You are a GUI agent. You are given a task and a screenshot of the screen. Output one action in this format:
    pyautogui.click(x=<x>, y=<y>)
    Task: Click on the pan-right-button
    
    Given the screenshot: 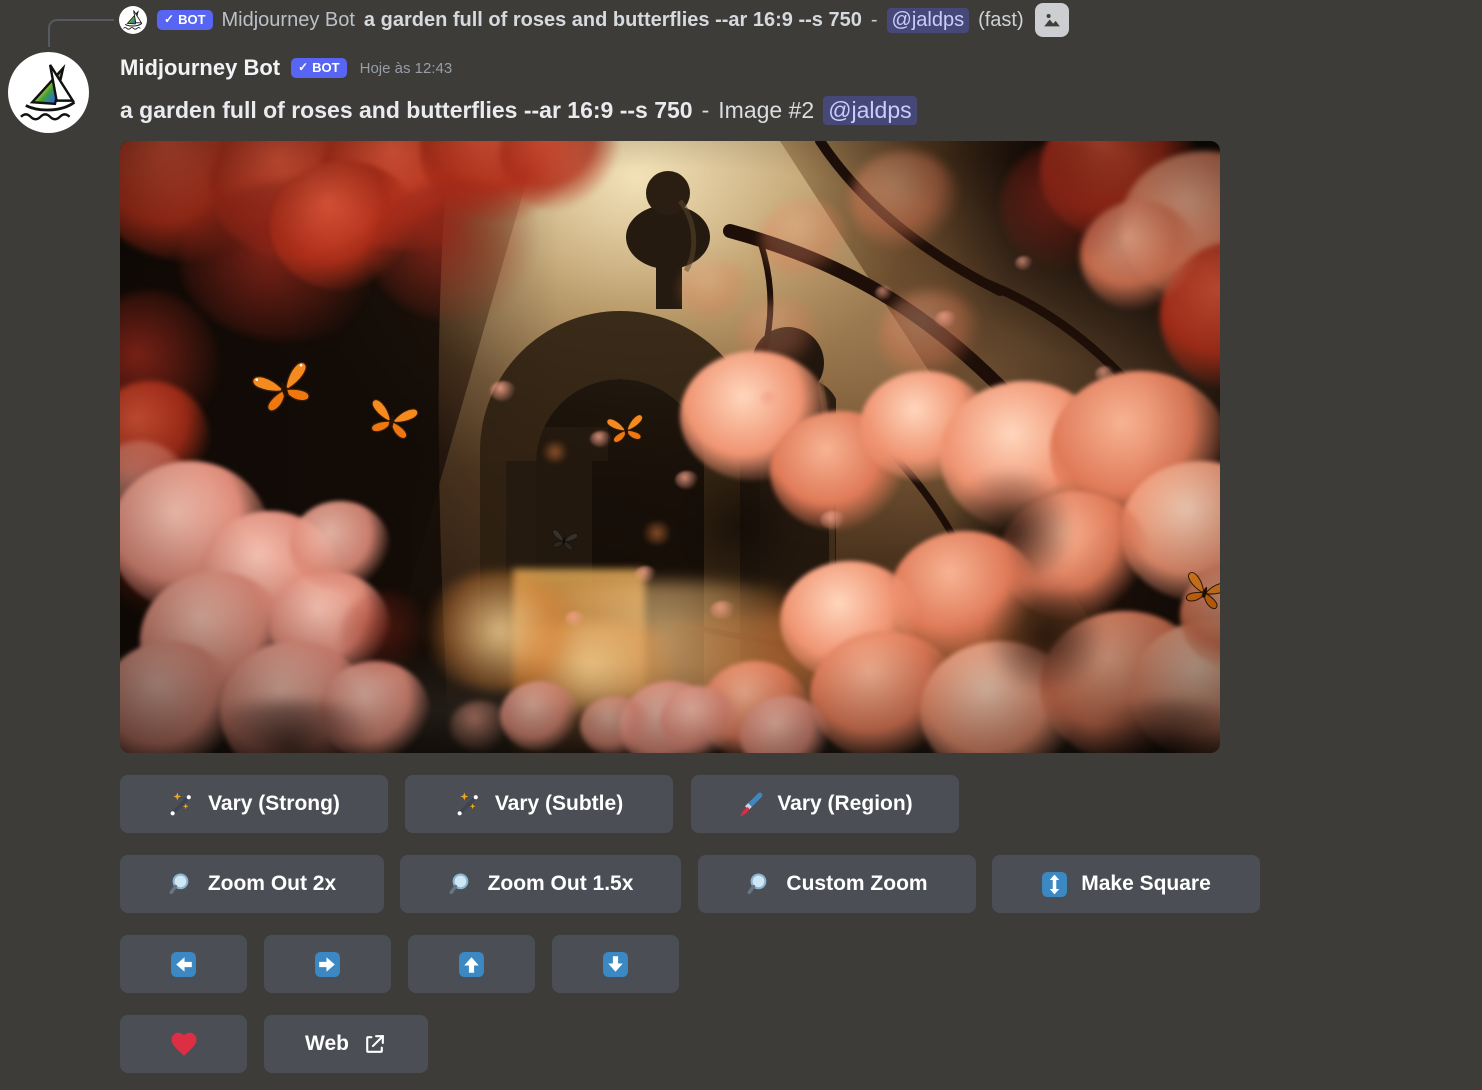 What is the action you would take?
    pyautogui.click(x=327, y=964)
    